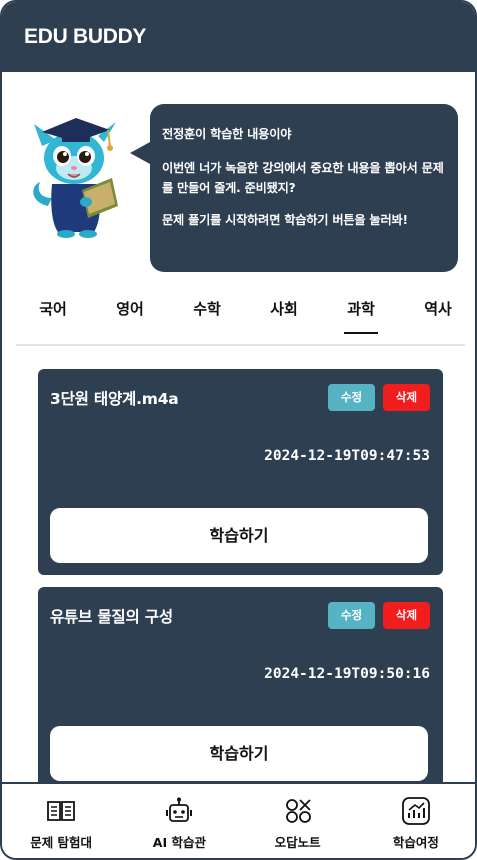 This screenshot has width=477, height=860. I want to click on tab-korean: 국어, so click(53, 313).